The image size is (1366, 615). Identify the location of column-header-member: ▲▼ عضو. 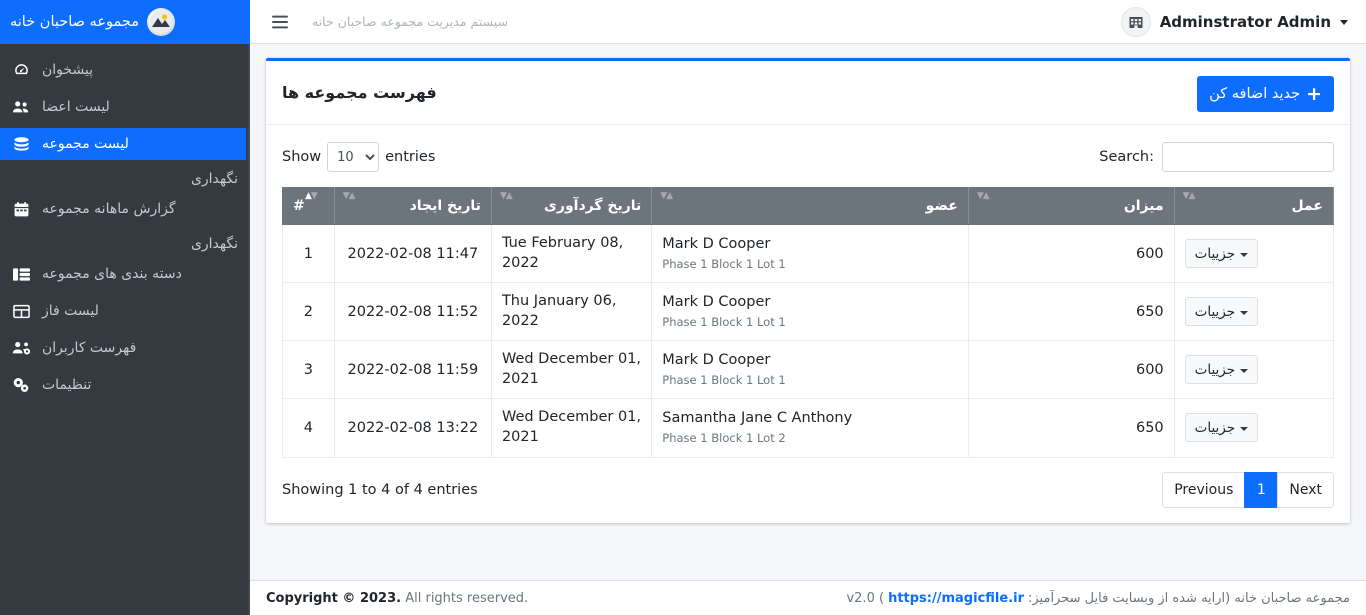
(810, 206).